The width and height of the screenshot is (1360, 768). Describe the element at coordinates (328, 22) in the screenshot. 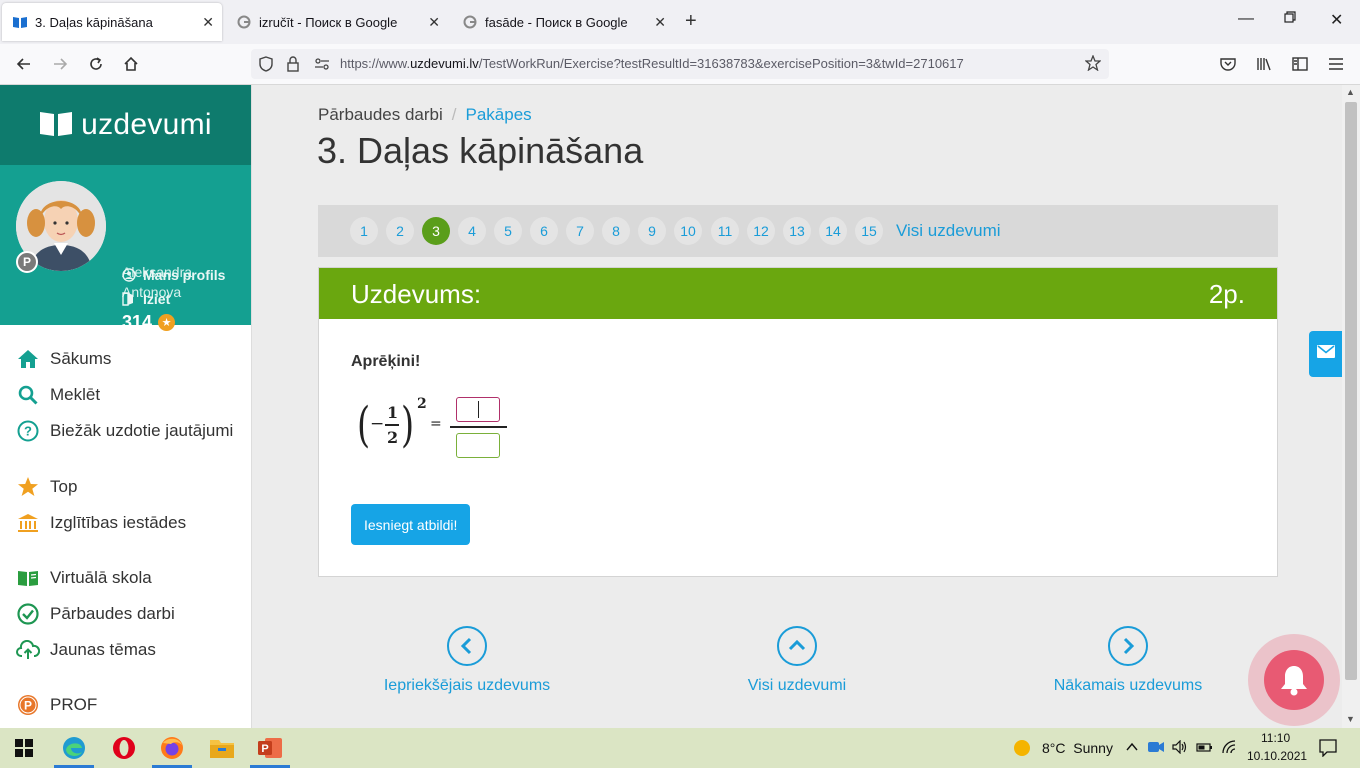

I see `tab-title: izručīt - Поиск в Google` at that location.